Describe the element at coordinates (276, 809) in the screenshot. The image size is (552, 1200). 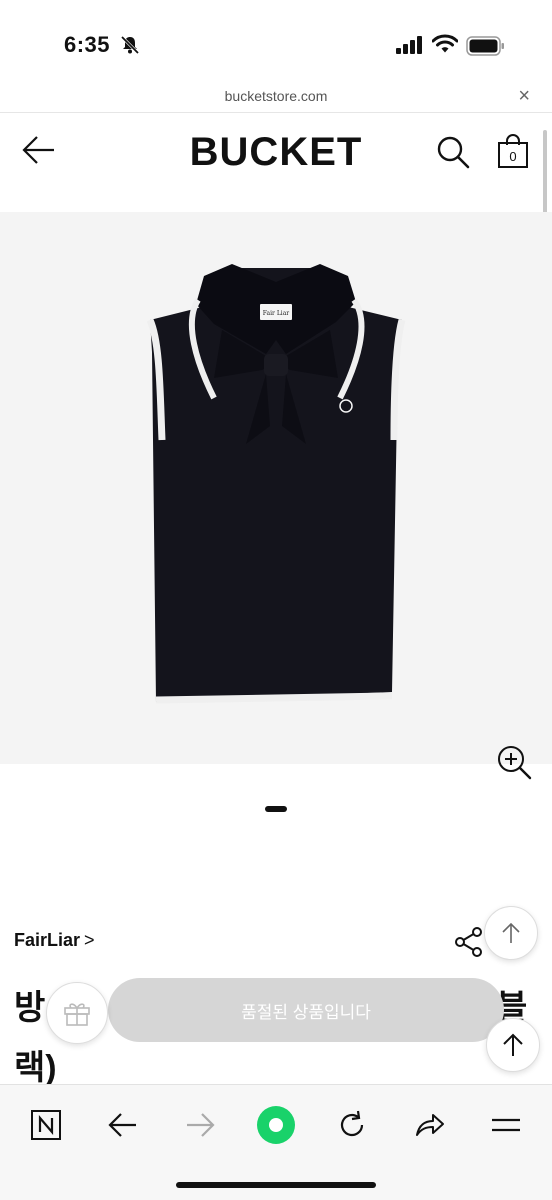
I see `image-pager-indicator` at that location.